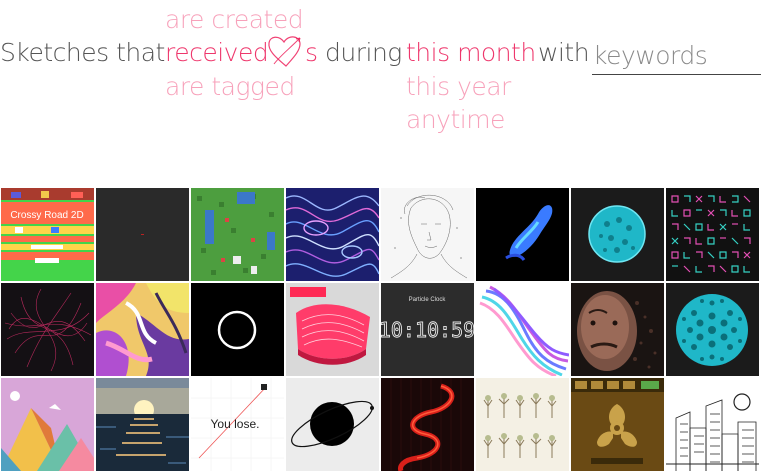 This screenshot has width=761, height=471. What do you see at coordinates (82, 52) in the screenshot?
I see `prefix-text: Sketches that` at bounding box center [82, 52].